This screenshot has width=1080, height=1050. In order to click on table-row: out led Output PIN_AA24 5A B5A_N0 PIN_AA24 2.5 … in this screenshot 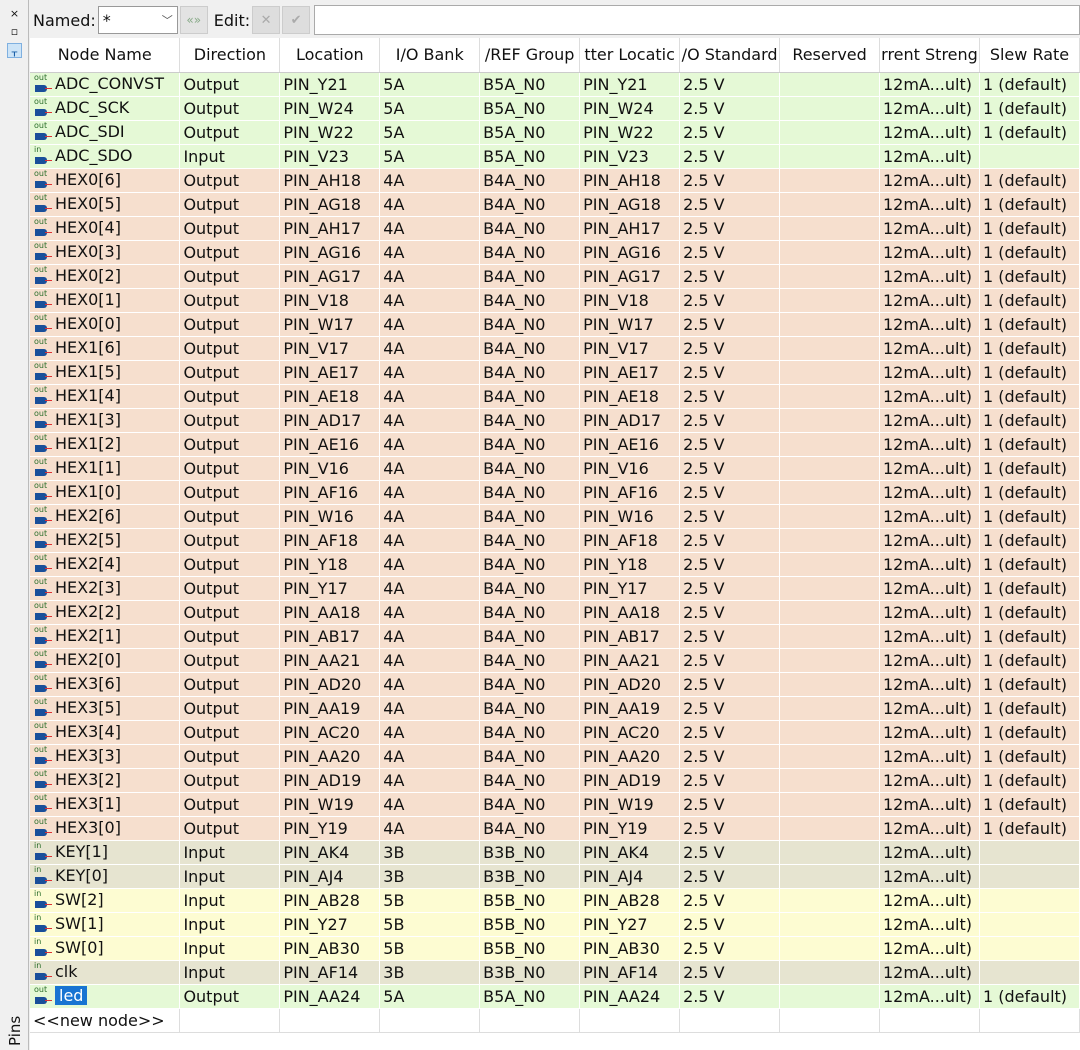, I will do `click(555, 996)`.